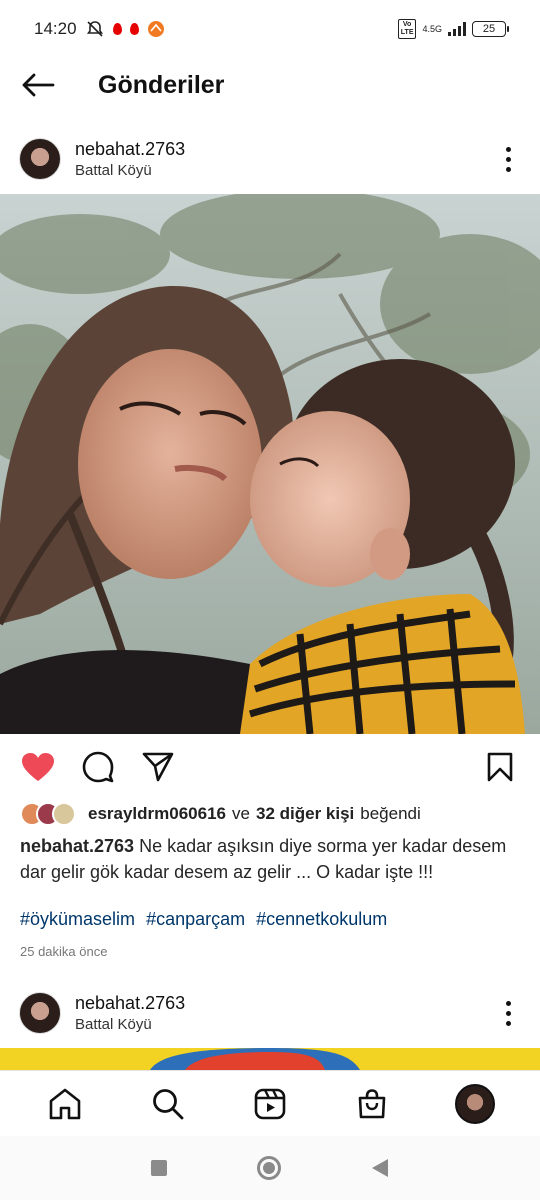  I want to click on heart-filled-icon, so click(38, 767).